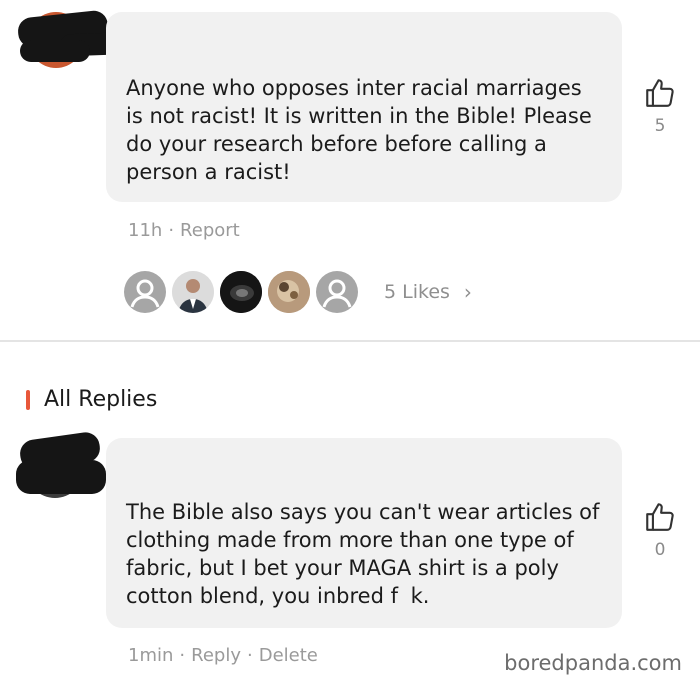 This screenshot has height=686, width=700. Describe the element at coordinates (350, 341) in the screenshot. I see `section-divider` at that location.